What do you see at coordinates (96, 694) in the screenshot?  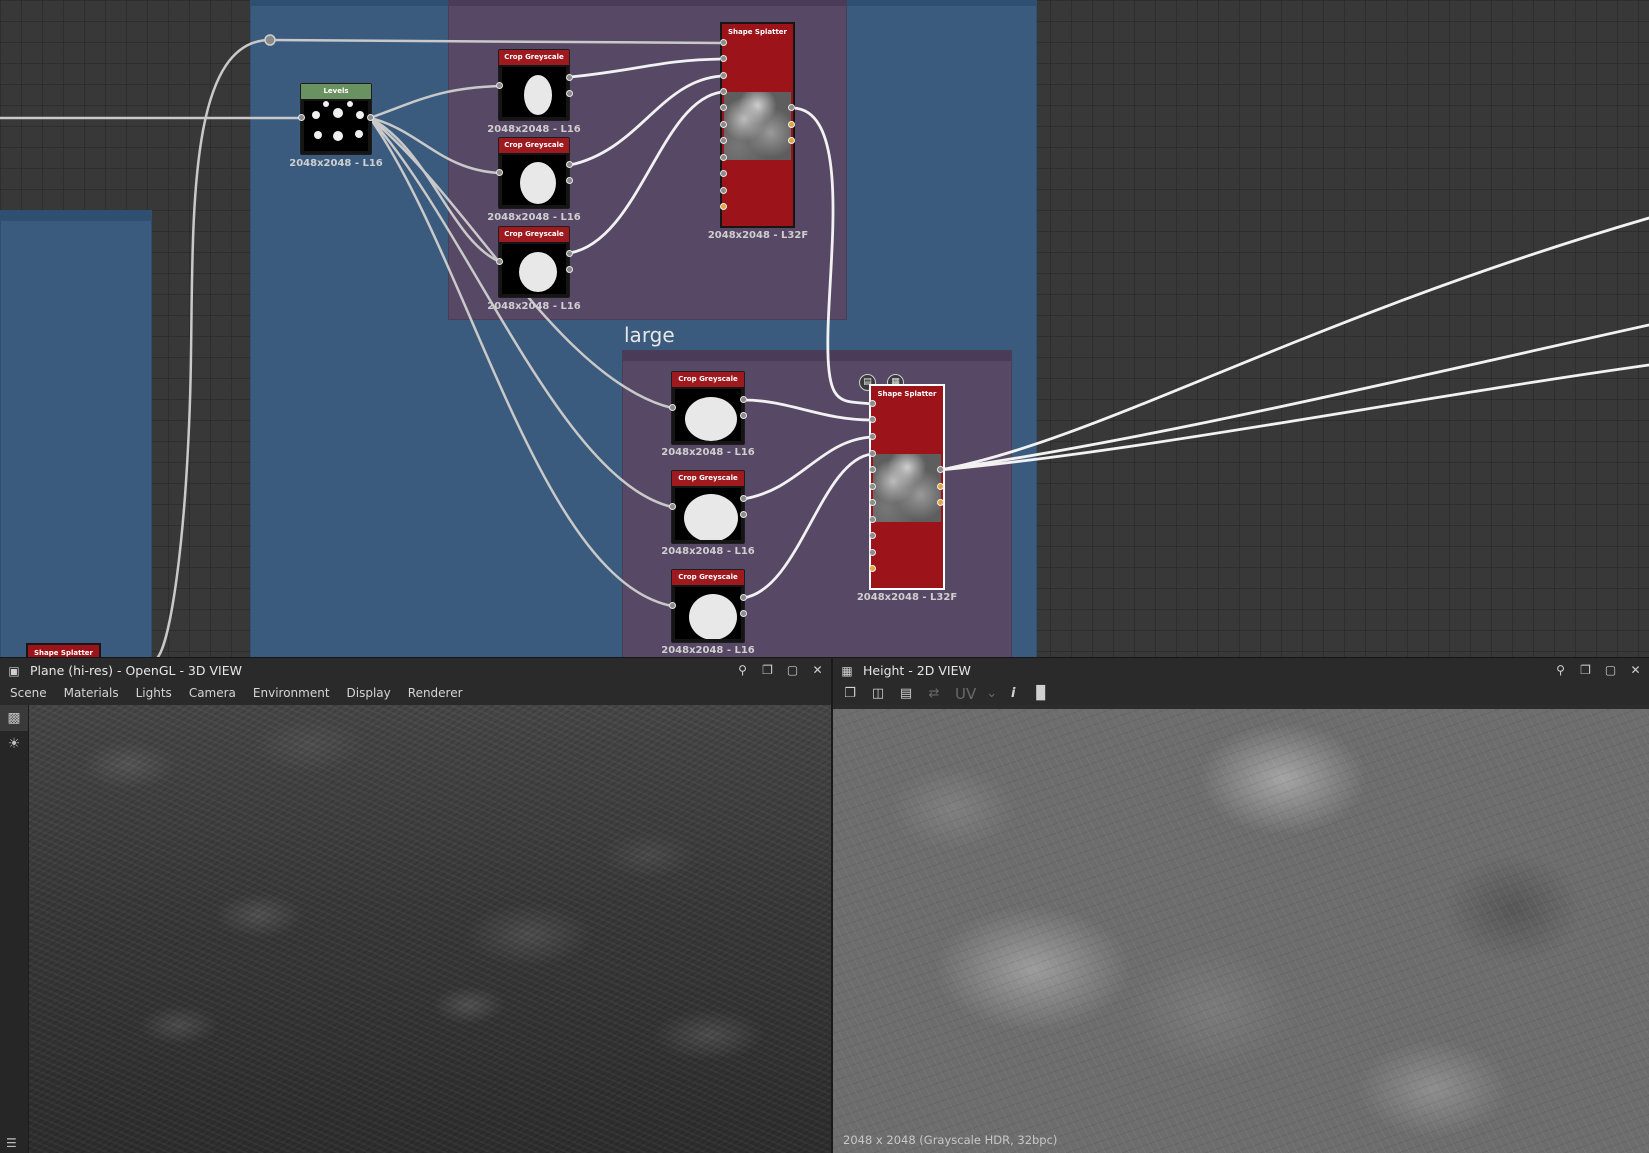 I see `menu-materials: Materials` at bounding box center [96, 694].